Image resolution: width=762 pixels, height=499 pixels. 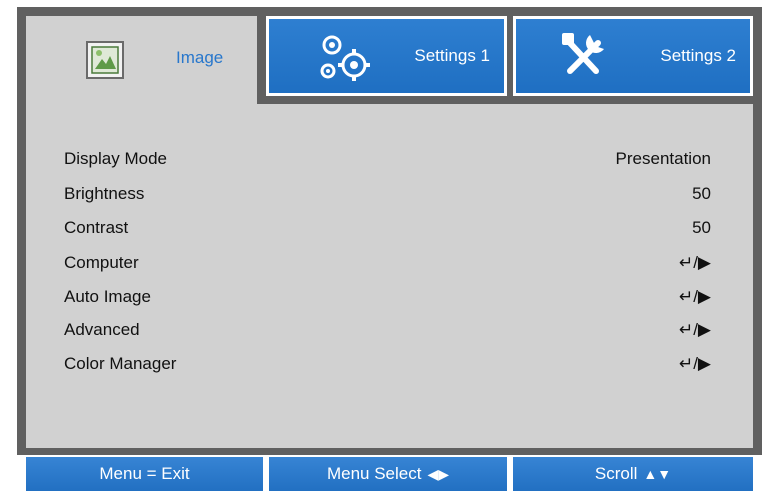 What do you see at coordinates (387, 159) in the screenshot?
I see `menu-item-display-mode: Display Mode Presentation` at bounding box center [387, 159].